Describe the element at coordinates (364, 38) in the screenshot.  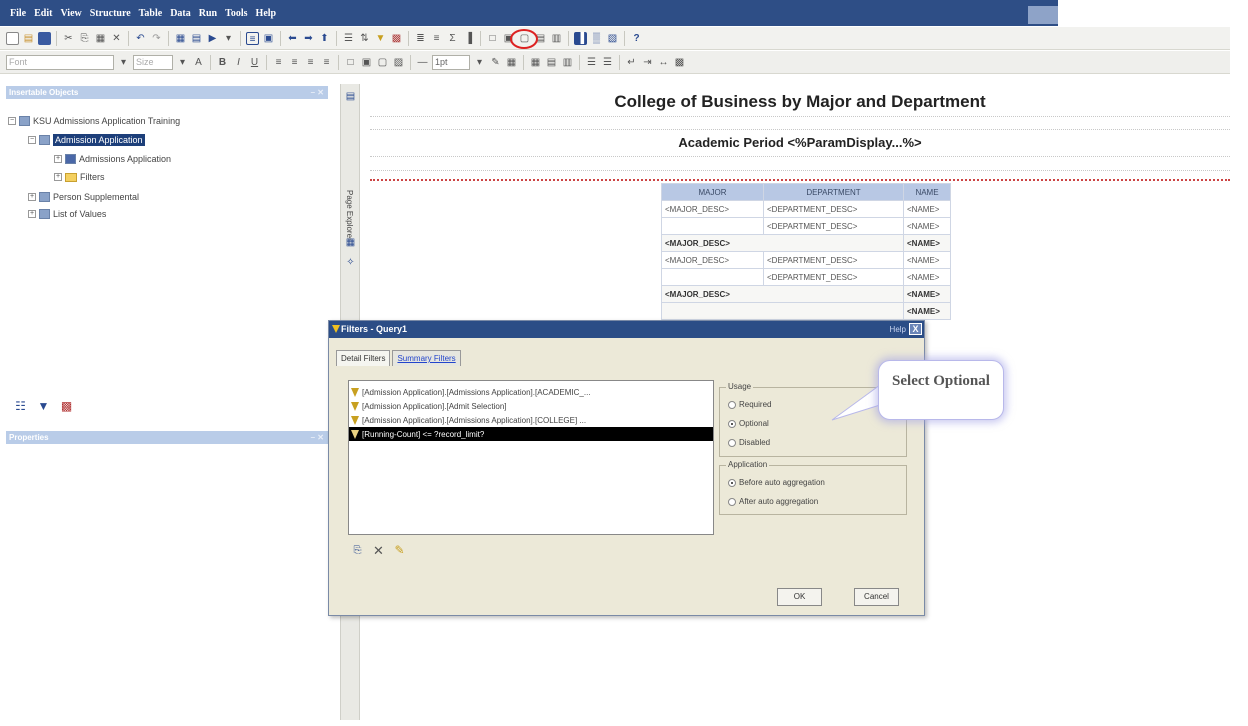
I see `sort-icon: ⇅` at that location.